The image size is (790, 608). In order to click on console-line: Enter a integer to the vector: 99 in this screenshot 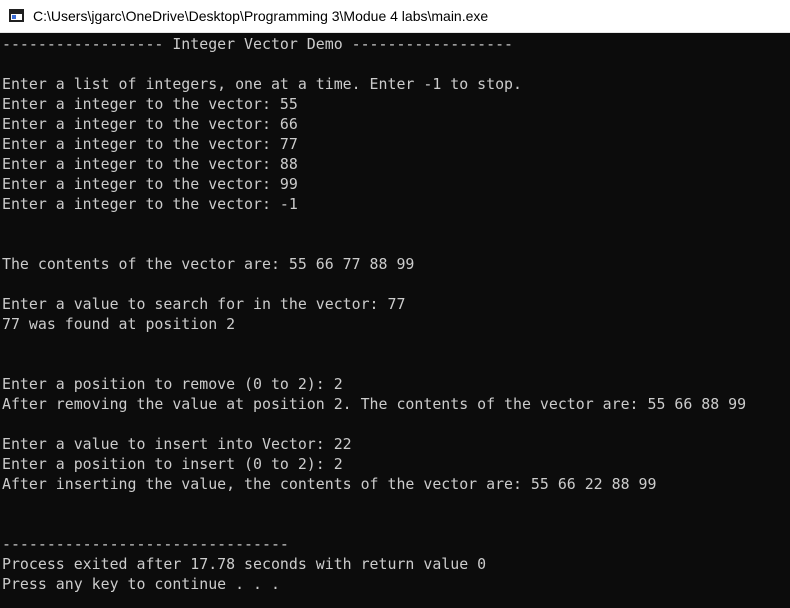, I will do `click(150, 184)`.